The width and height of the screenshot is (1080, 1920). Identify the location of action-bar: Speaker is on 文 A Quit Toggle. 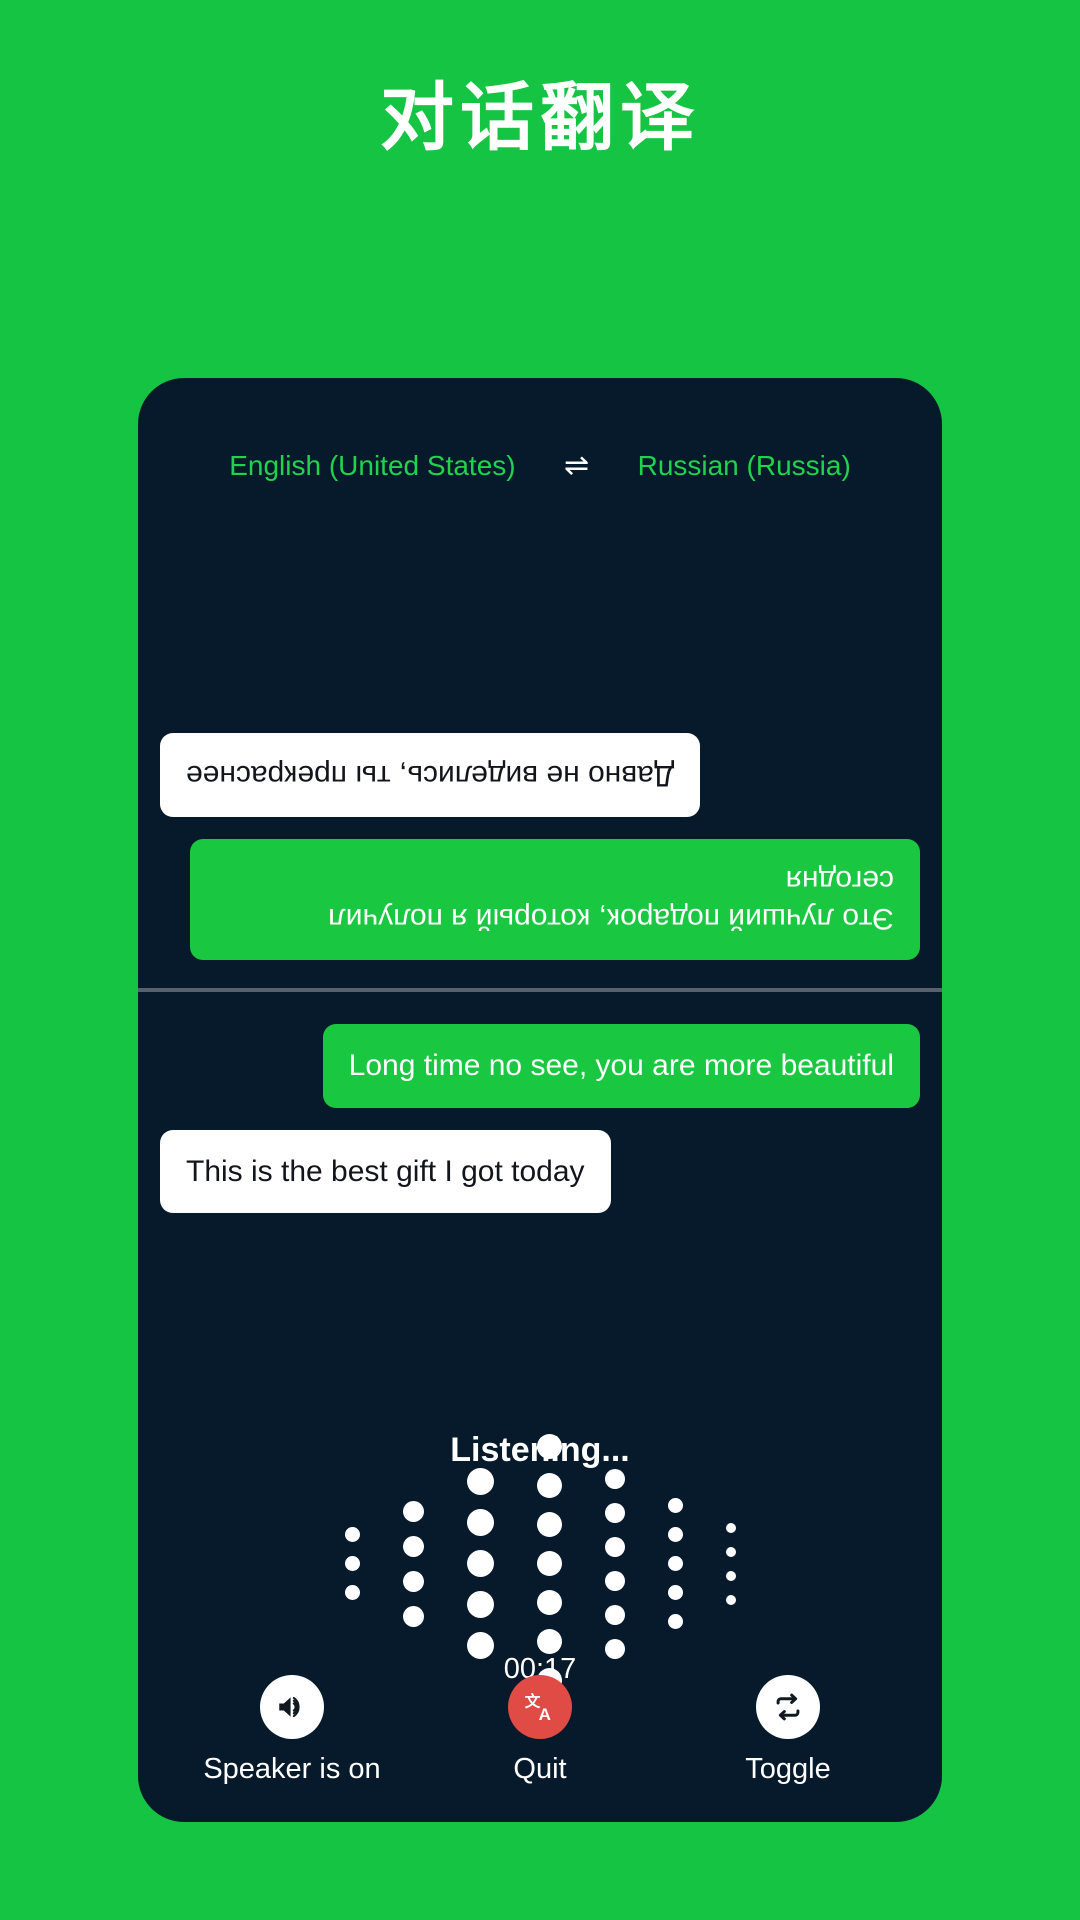
(540, 1730).